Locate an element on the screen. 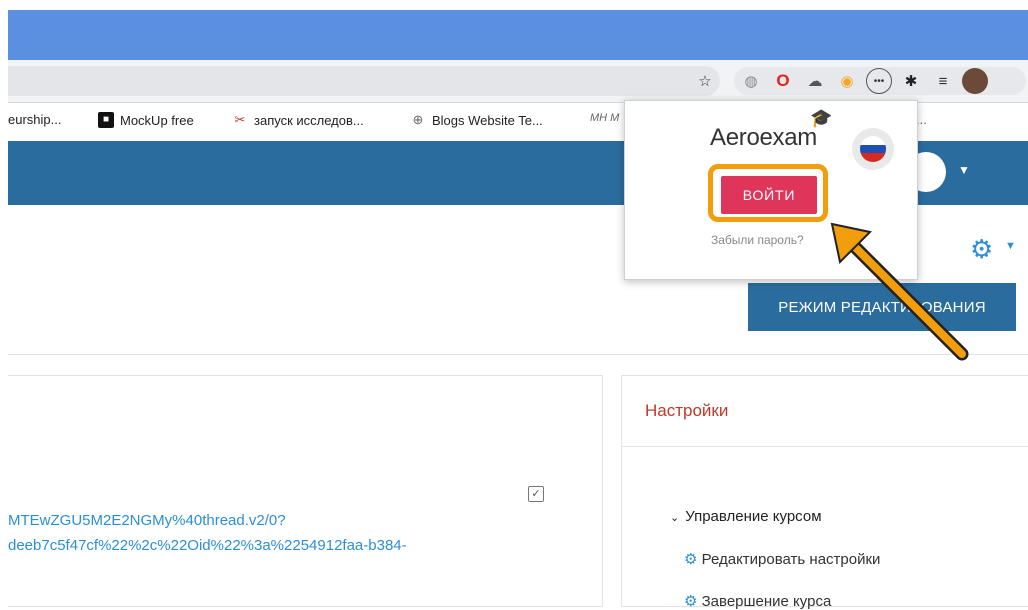  chrome-icon: ◉ is located at coordinates (847, 81).